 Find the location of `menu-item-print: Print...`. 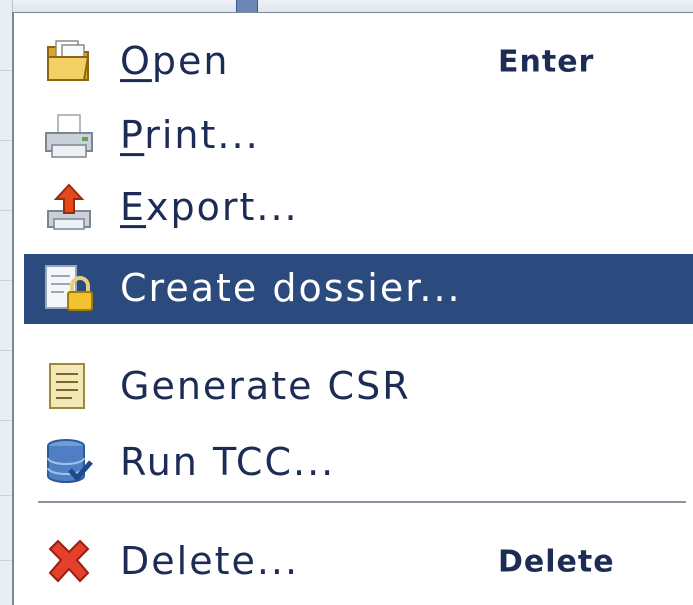

menu-item-print: Print... is located at coordinates (358, 136).